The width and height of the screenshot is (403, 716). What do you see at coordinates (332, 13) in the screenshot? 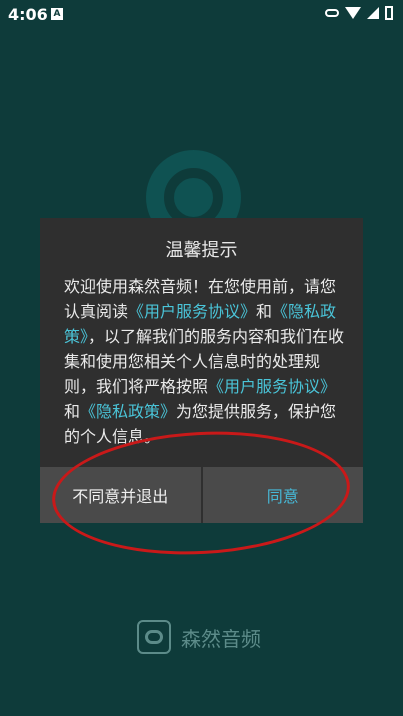
I see `key-icon` at bounding box center [332, 13].